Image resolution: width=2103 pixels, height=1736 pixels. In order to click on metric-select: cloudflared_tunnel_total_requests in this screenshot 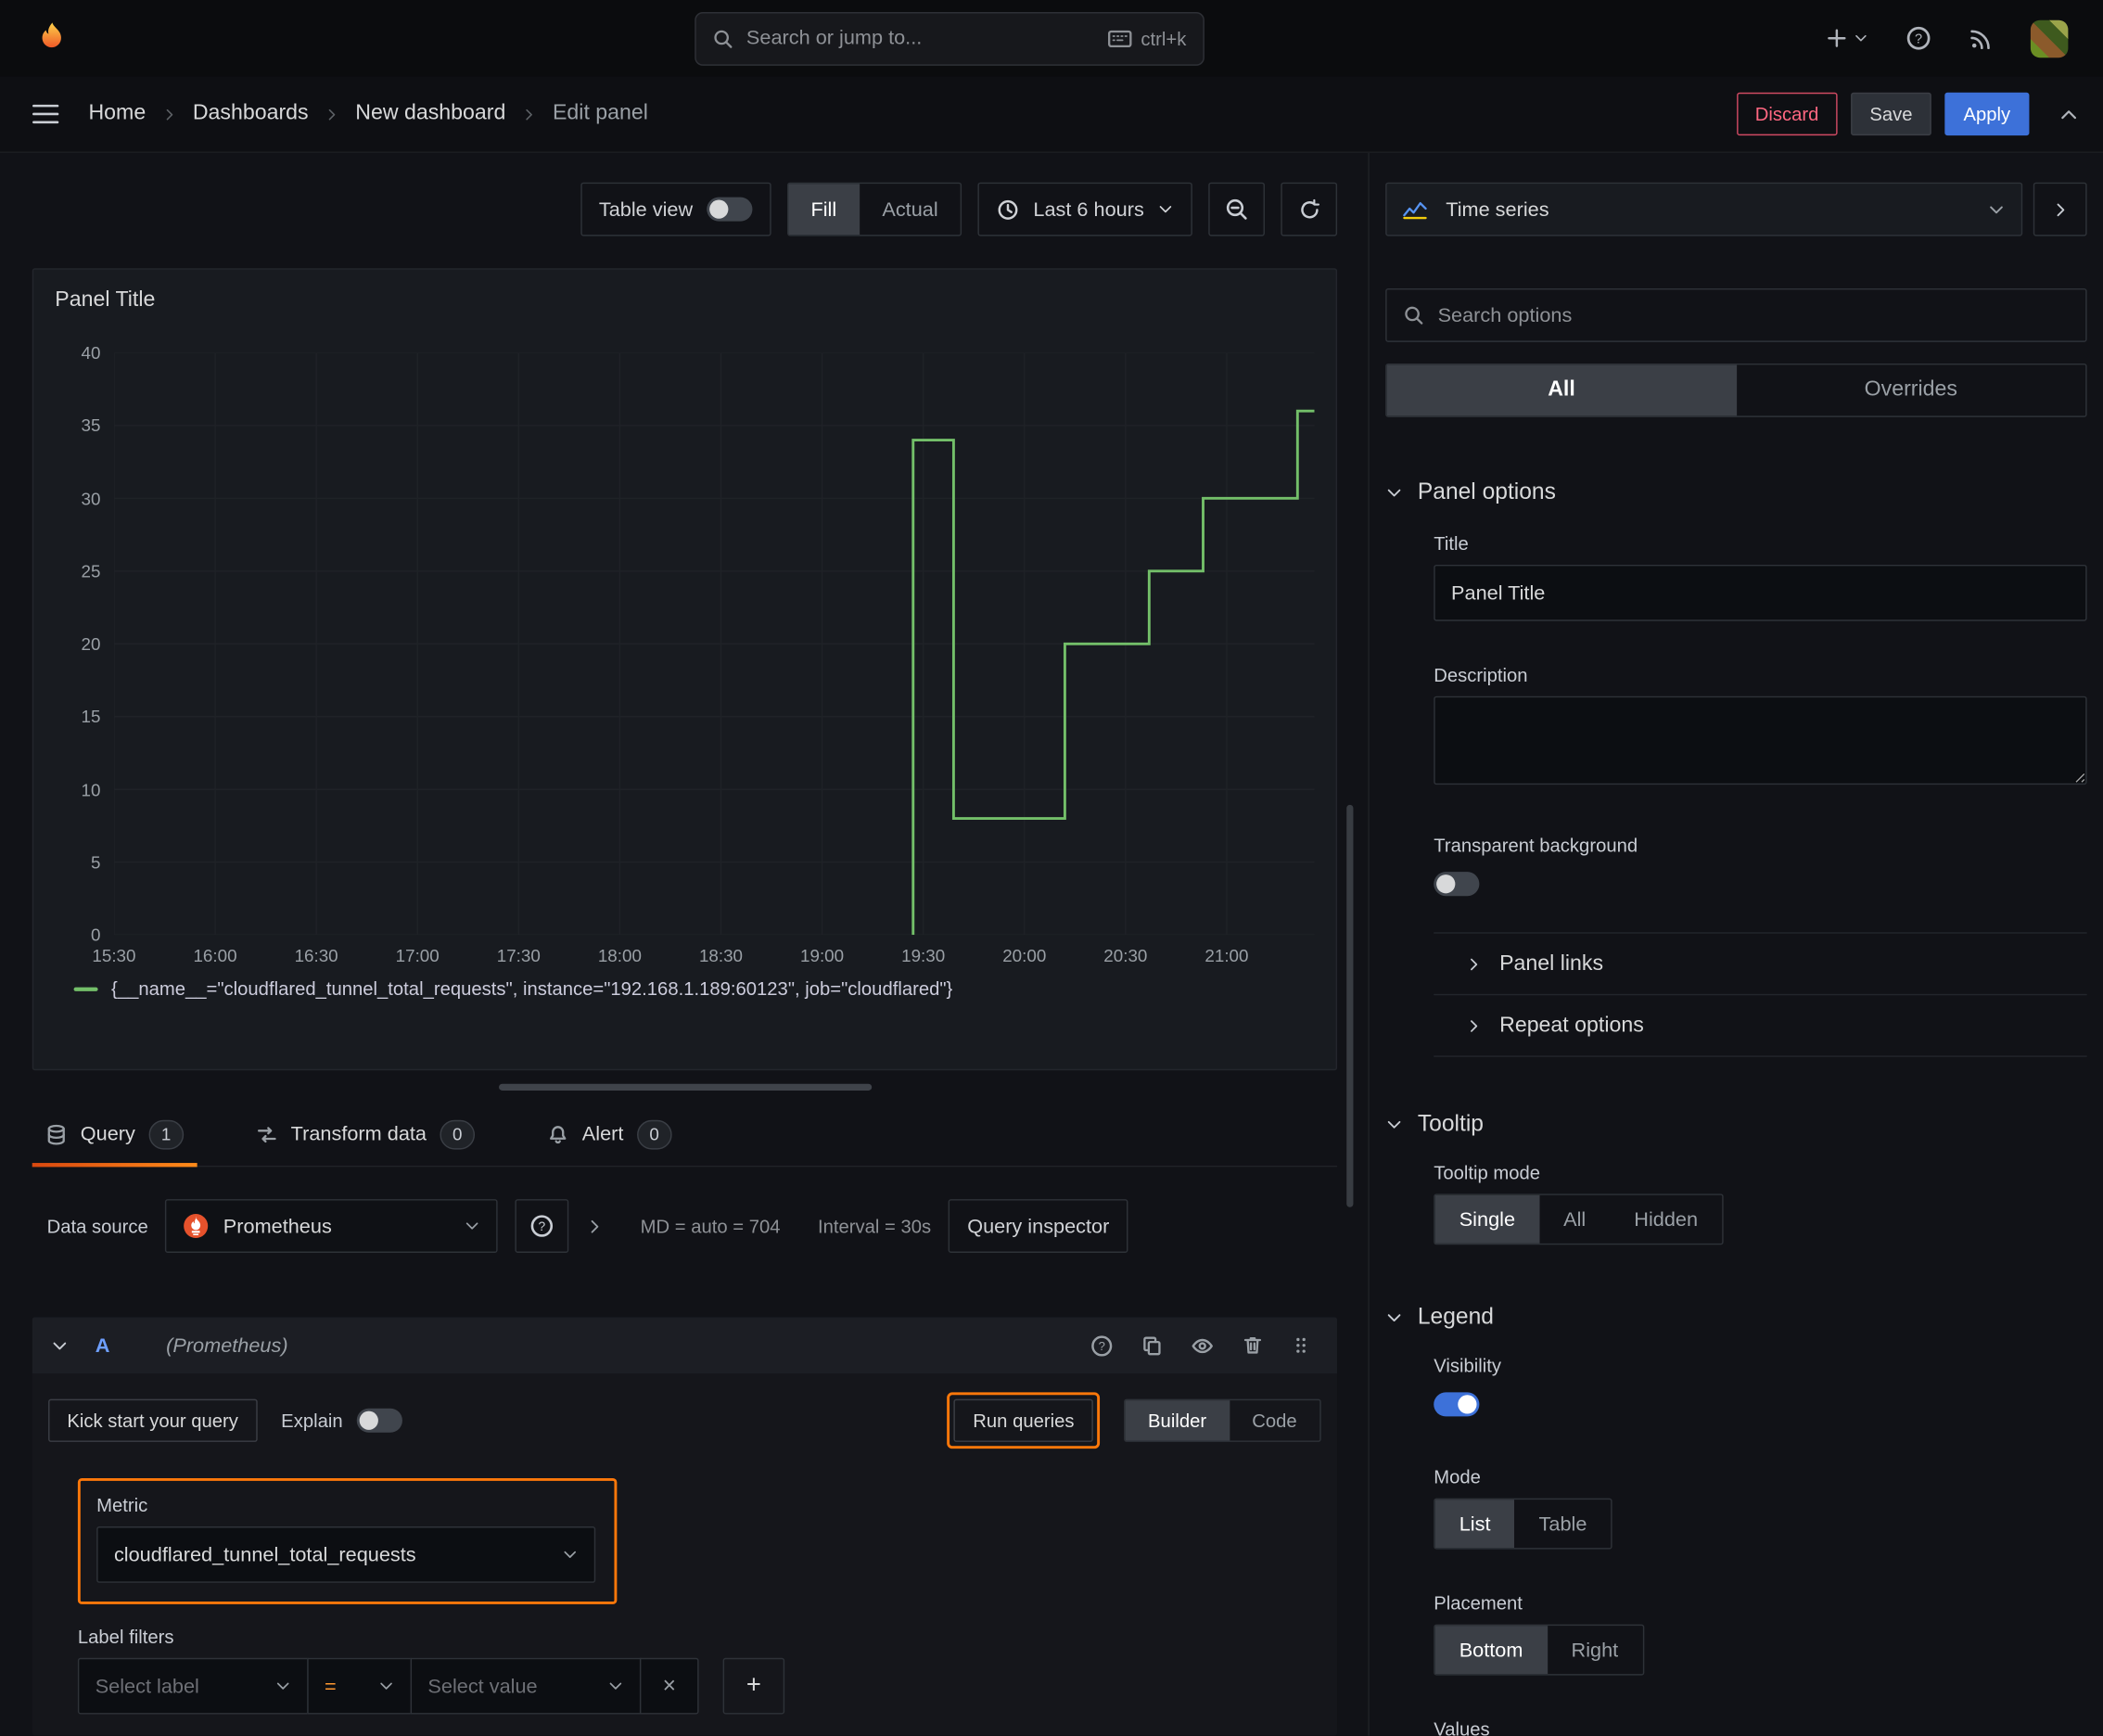, I will do `click(346, 1554)`.